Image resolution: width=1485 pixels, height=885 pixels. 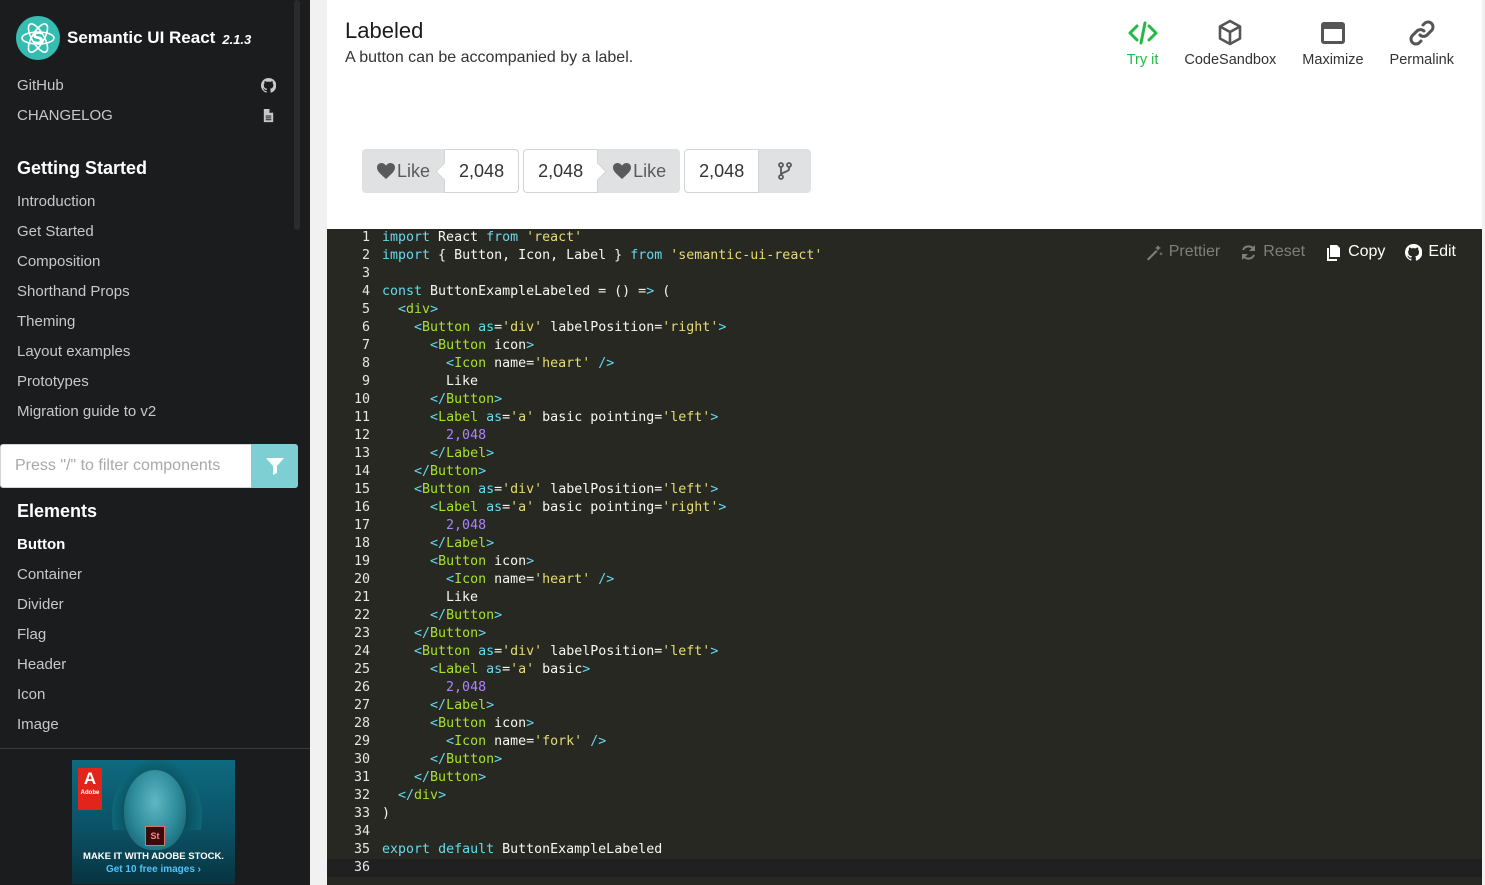 I want to click on nav-item-divider: Divider, so click(x=150, y=605).